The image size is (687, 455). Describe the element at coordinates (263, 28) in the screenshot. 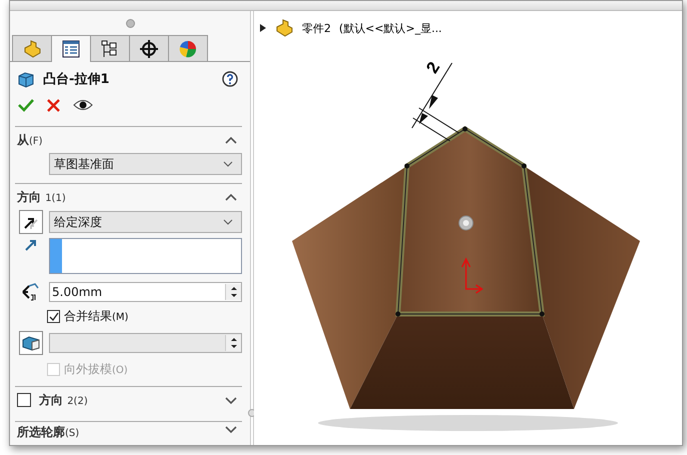

I see `expand-triangle-icon` at that location.